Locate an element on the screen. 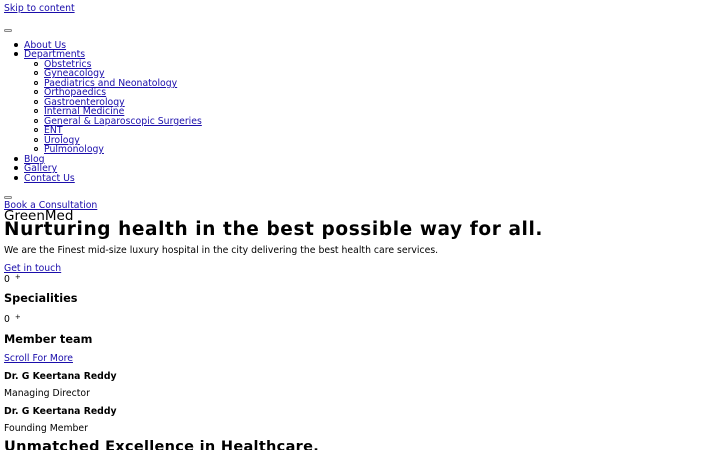 This screenshot has height=450, width=720. stat-specialities-count: 0 + is located at coordinates (12, 279).